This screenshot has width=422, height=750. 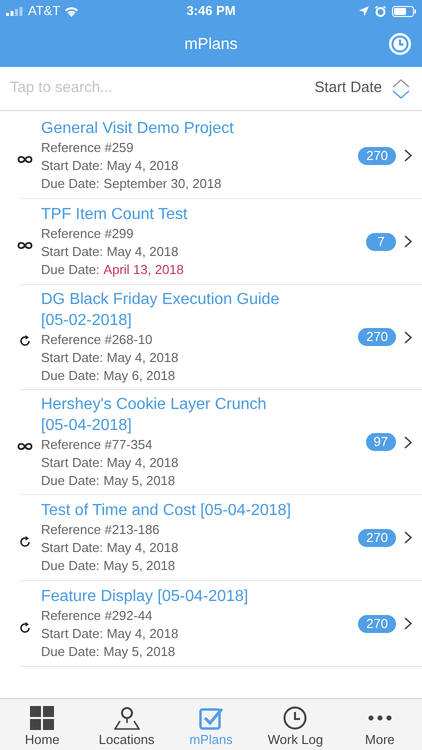 I want to click on sort-toggle, so click(x=401, y=88).